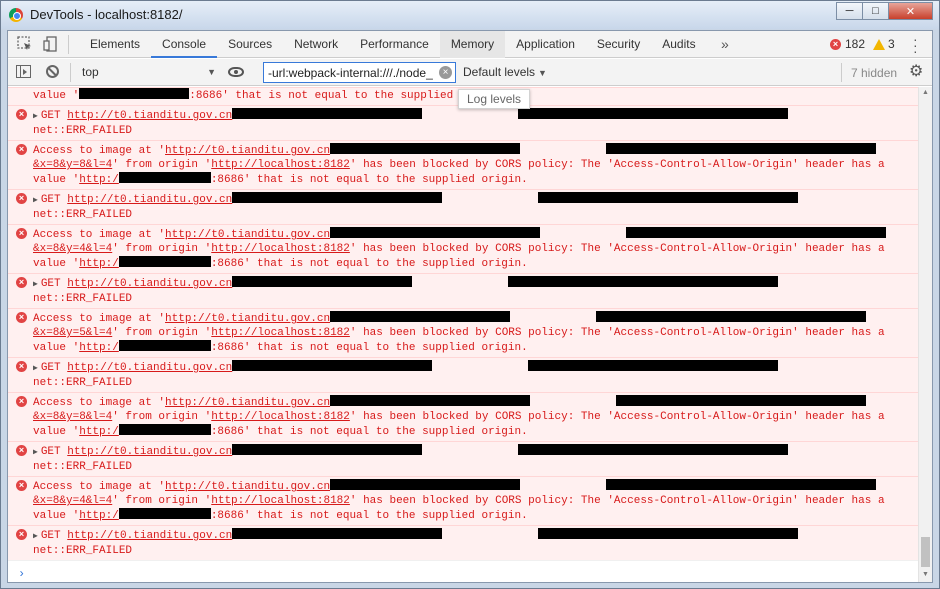  Describe the element at coordinates (862, 44) in the screenshot. I see `issue-counts: × 182 3` at that location.